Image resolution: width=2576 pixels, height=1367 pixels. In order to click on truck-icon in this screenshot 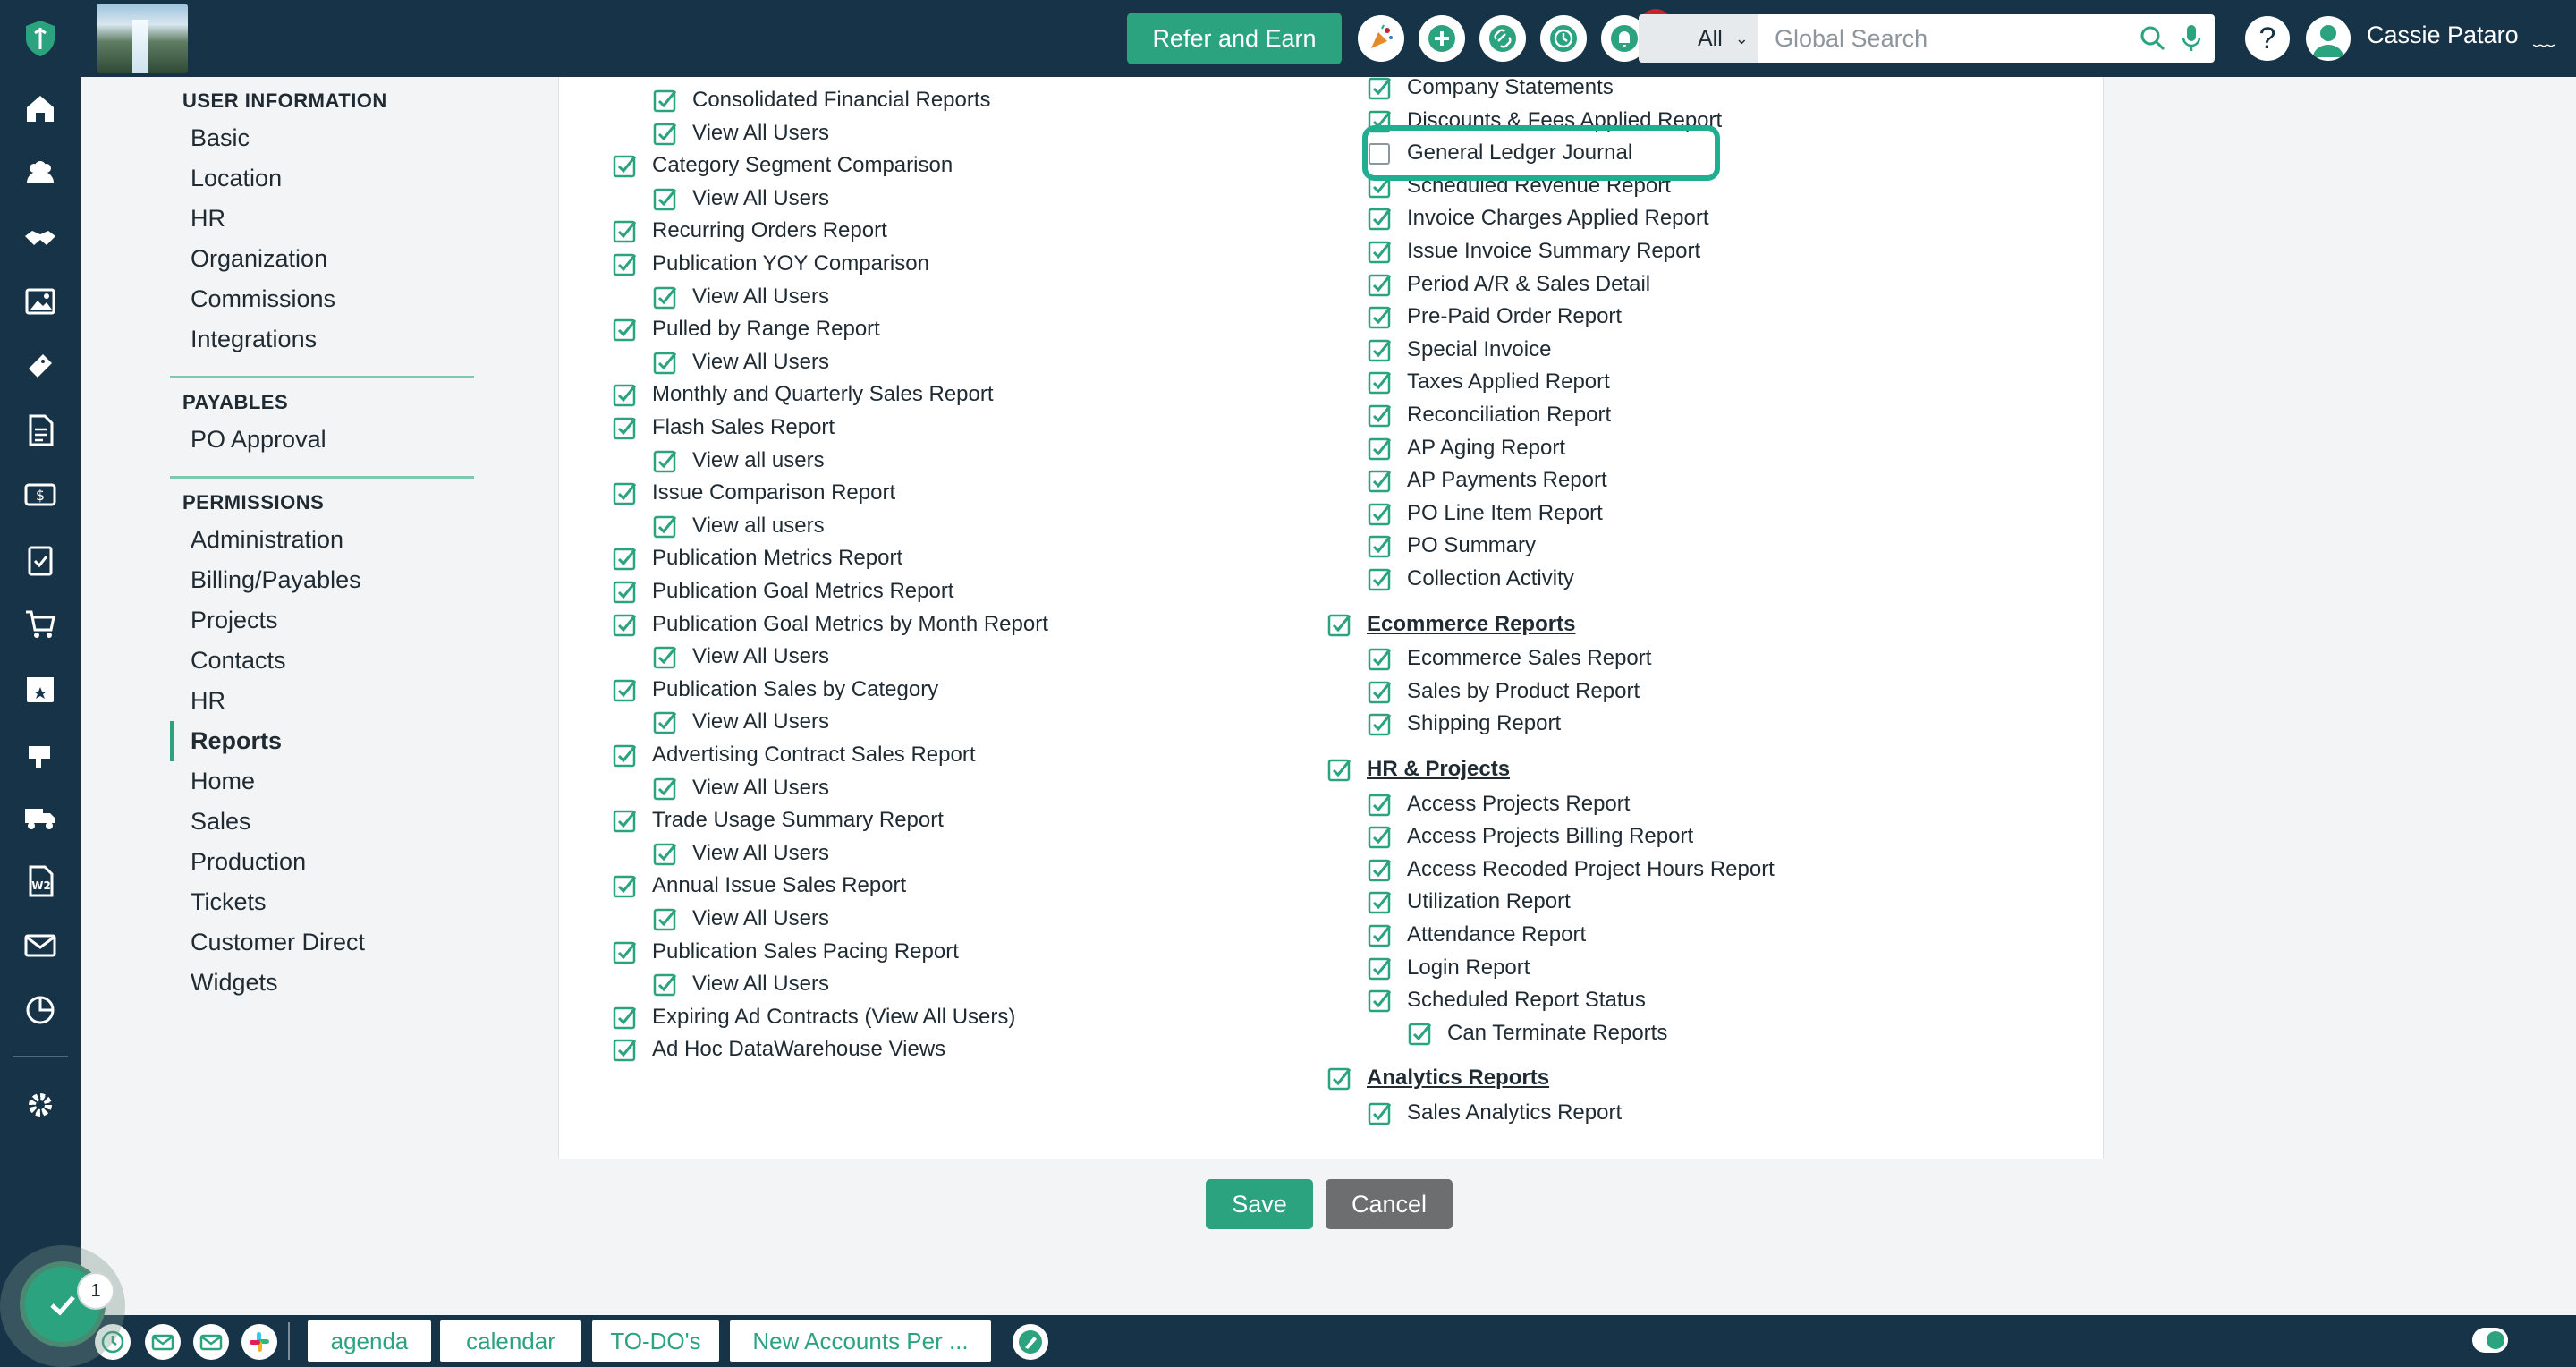, I will do `click(40, 817)`.